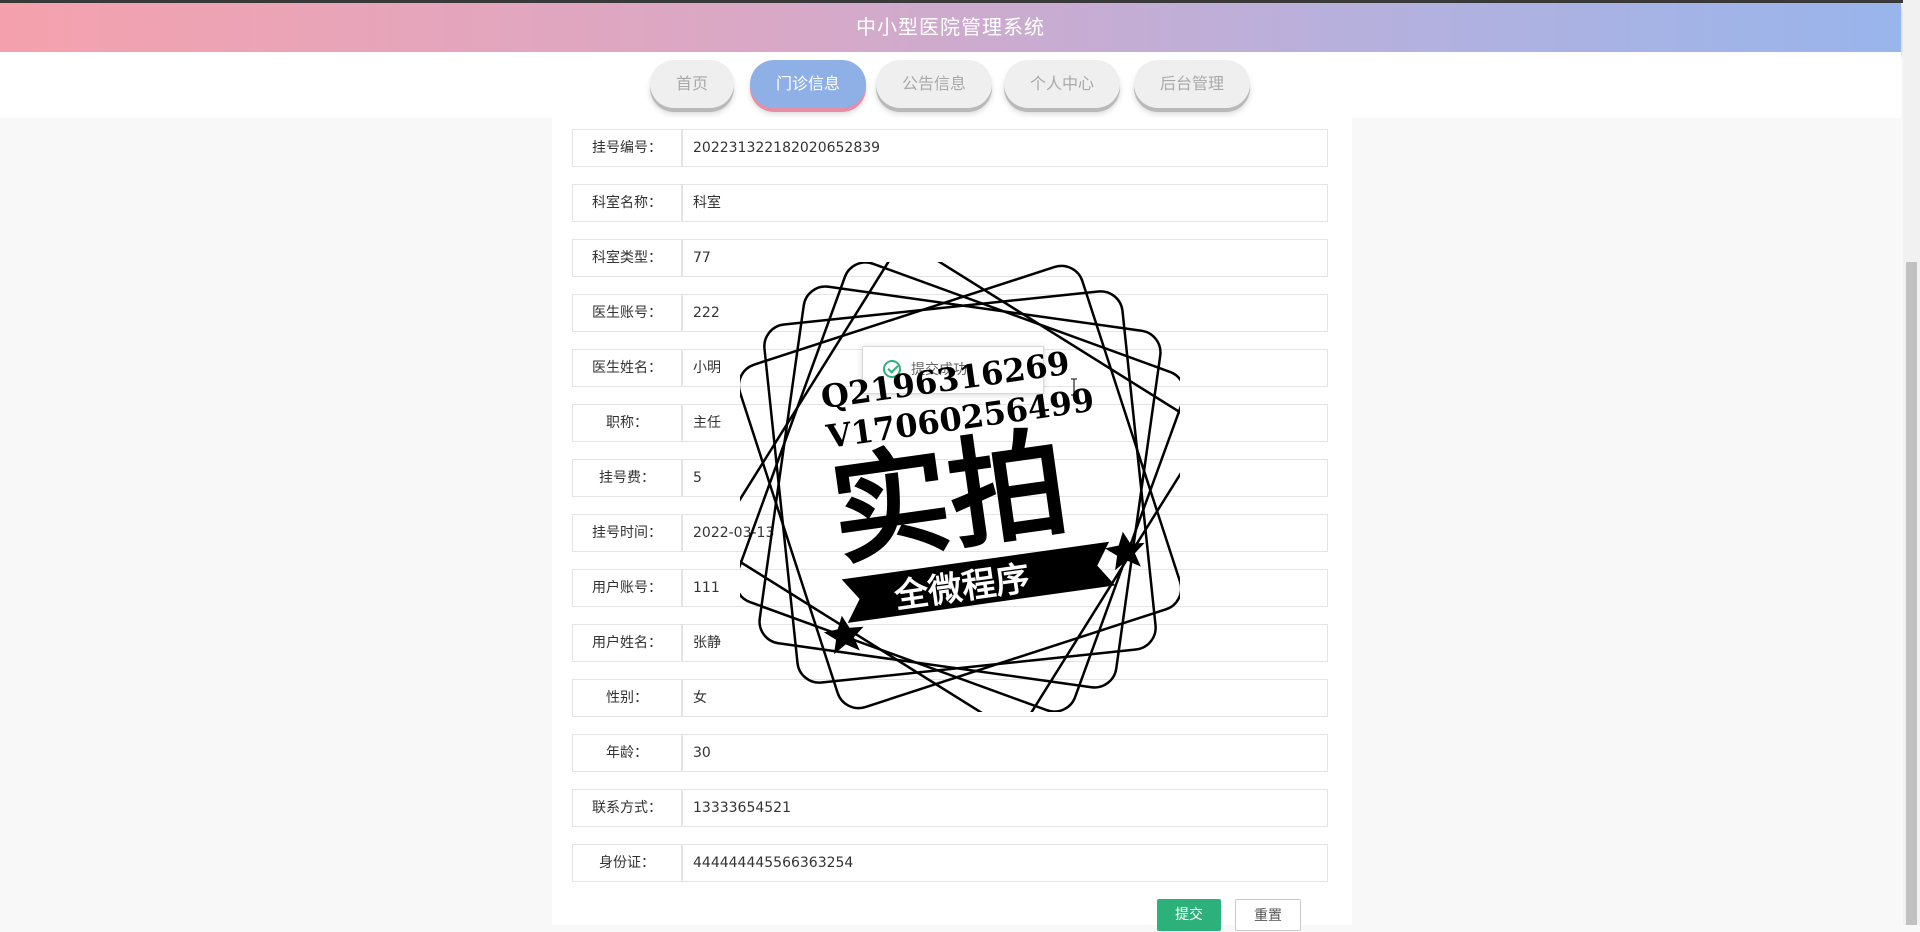  Describe the element at coordinates (934, 84) in the screenshot. I see `nav-announcements: 公告信息` at that location.